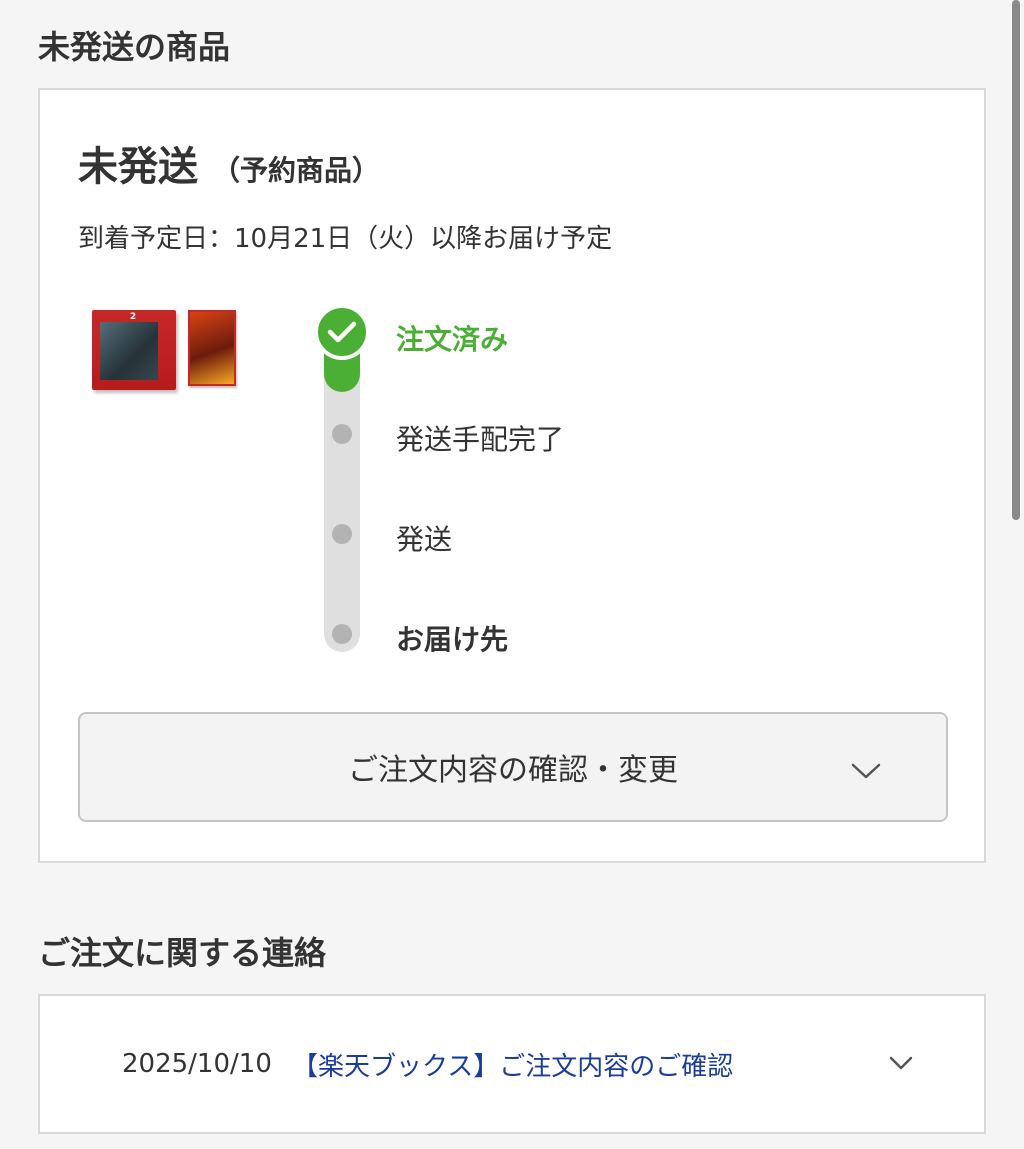 This screenshot has height=1149, width=1024. What do you see at coordinates (342, 332) in the screenshot?
I see `check-icon` at bounding box center [342, 332].